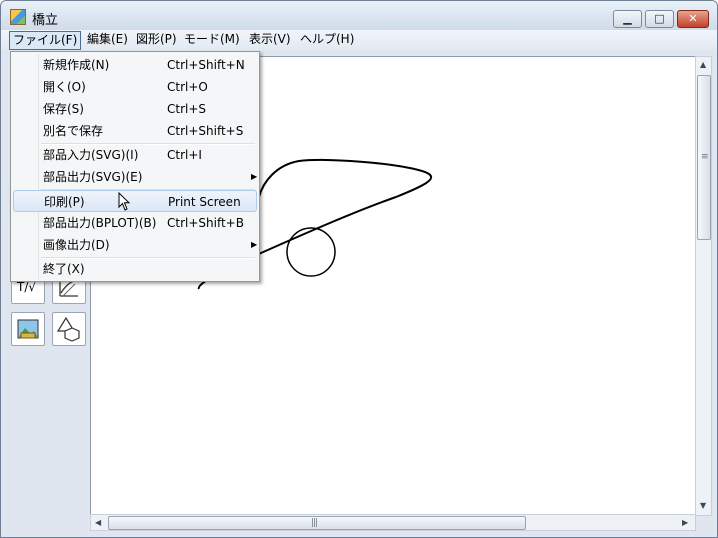 This screenshot has width=718, height=538. What do you see at coordinates (27, 287) in the screenshot?
I see `text-math-icon: T/√` at bounding box center [27, 287].